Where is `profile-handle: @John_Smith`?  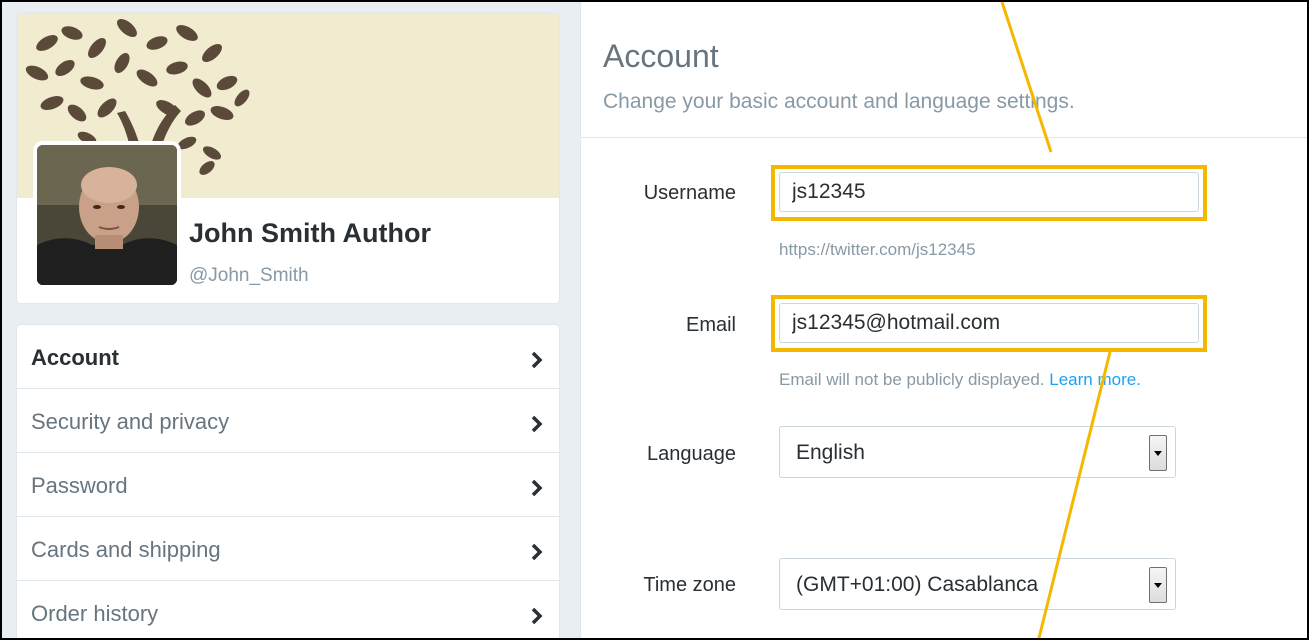 profile-handle: @John_Smith is located at coordinates (249, 275).